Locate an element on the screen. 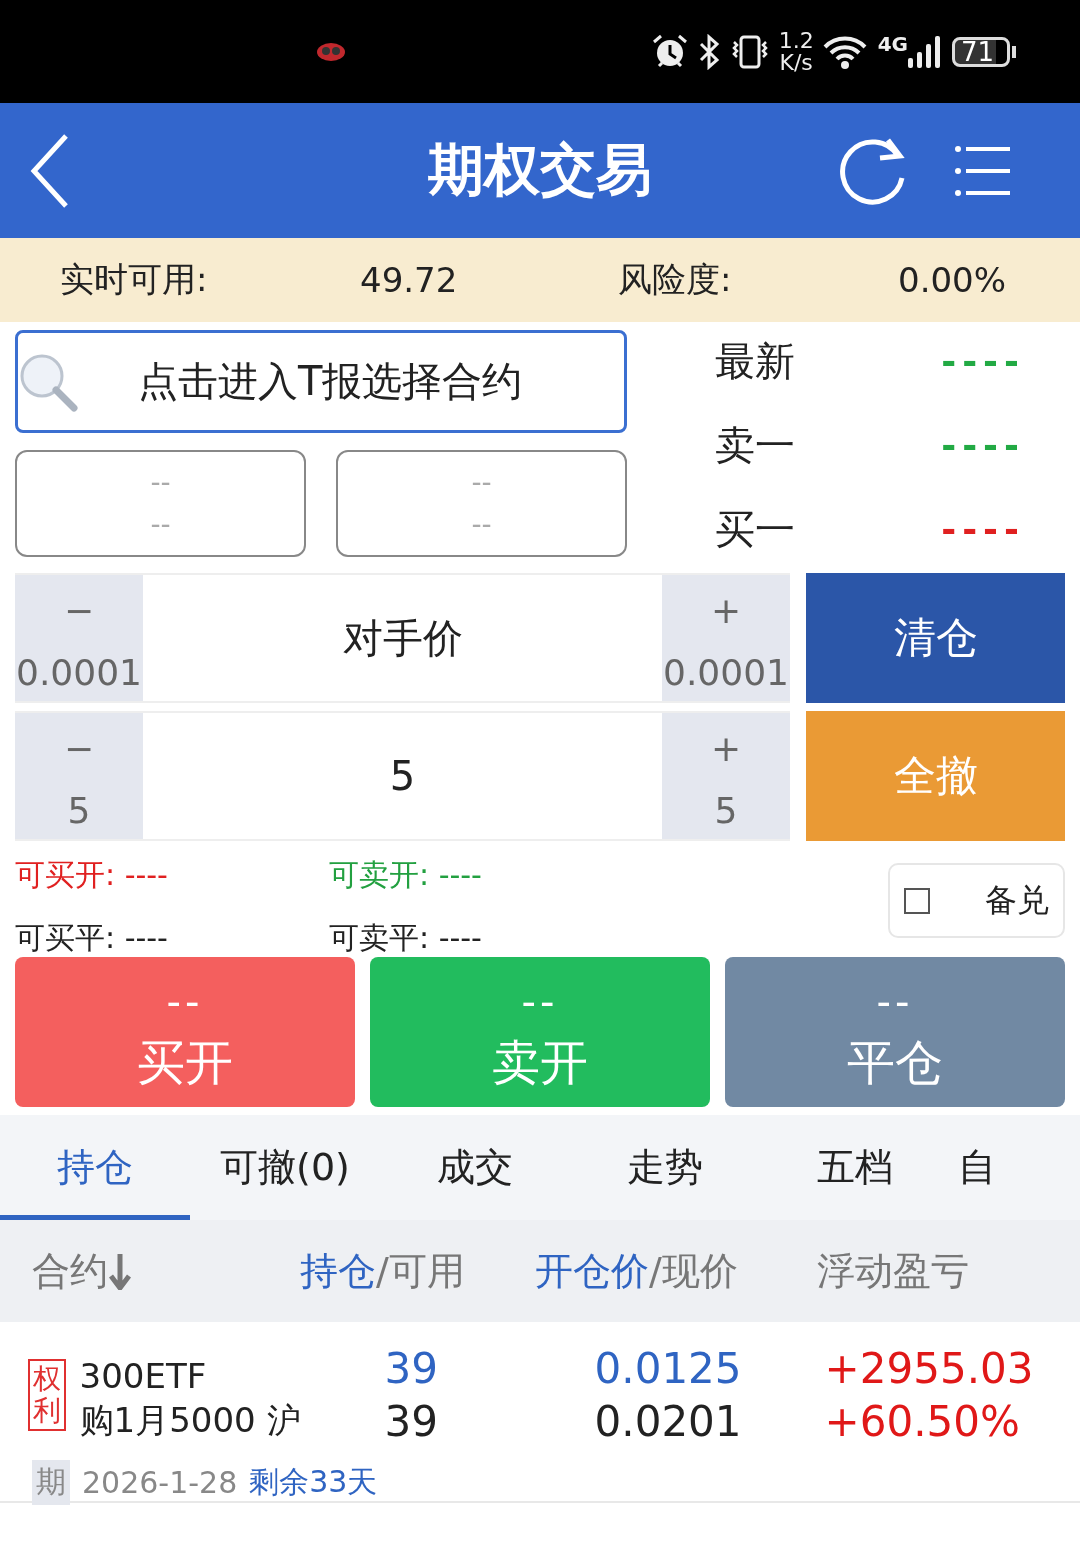 Image resolution: width=1080 pixels, height=1545 pixels. column-header: 浮动盈亏 is located at coordinates (893, 1270).